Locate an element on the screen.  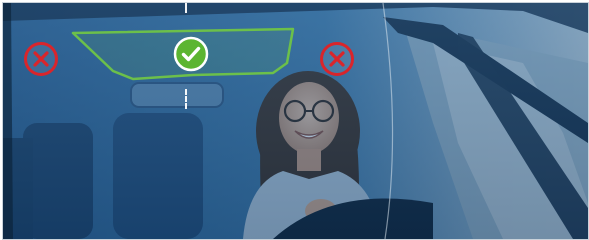
check-circle-icon is located at coordinates (191, 54).